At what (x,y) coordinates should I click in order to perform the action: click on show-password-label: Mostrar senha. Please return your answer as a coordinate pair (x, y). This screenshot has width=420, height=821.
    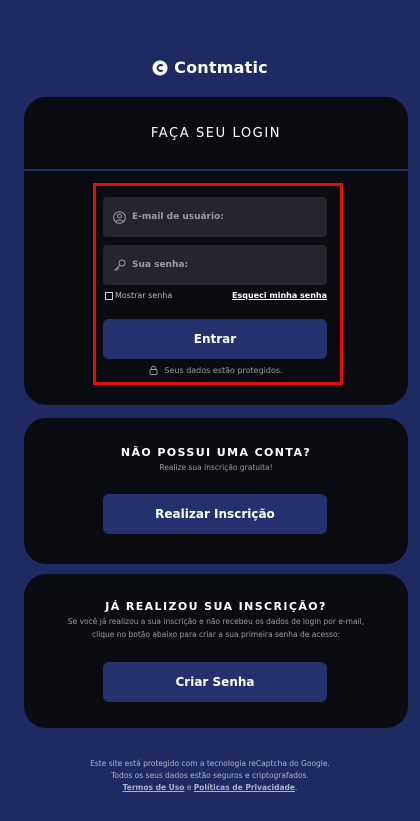
    Looking at the image, I should click on (144, 295).